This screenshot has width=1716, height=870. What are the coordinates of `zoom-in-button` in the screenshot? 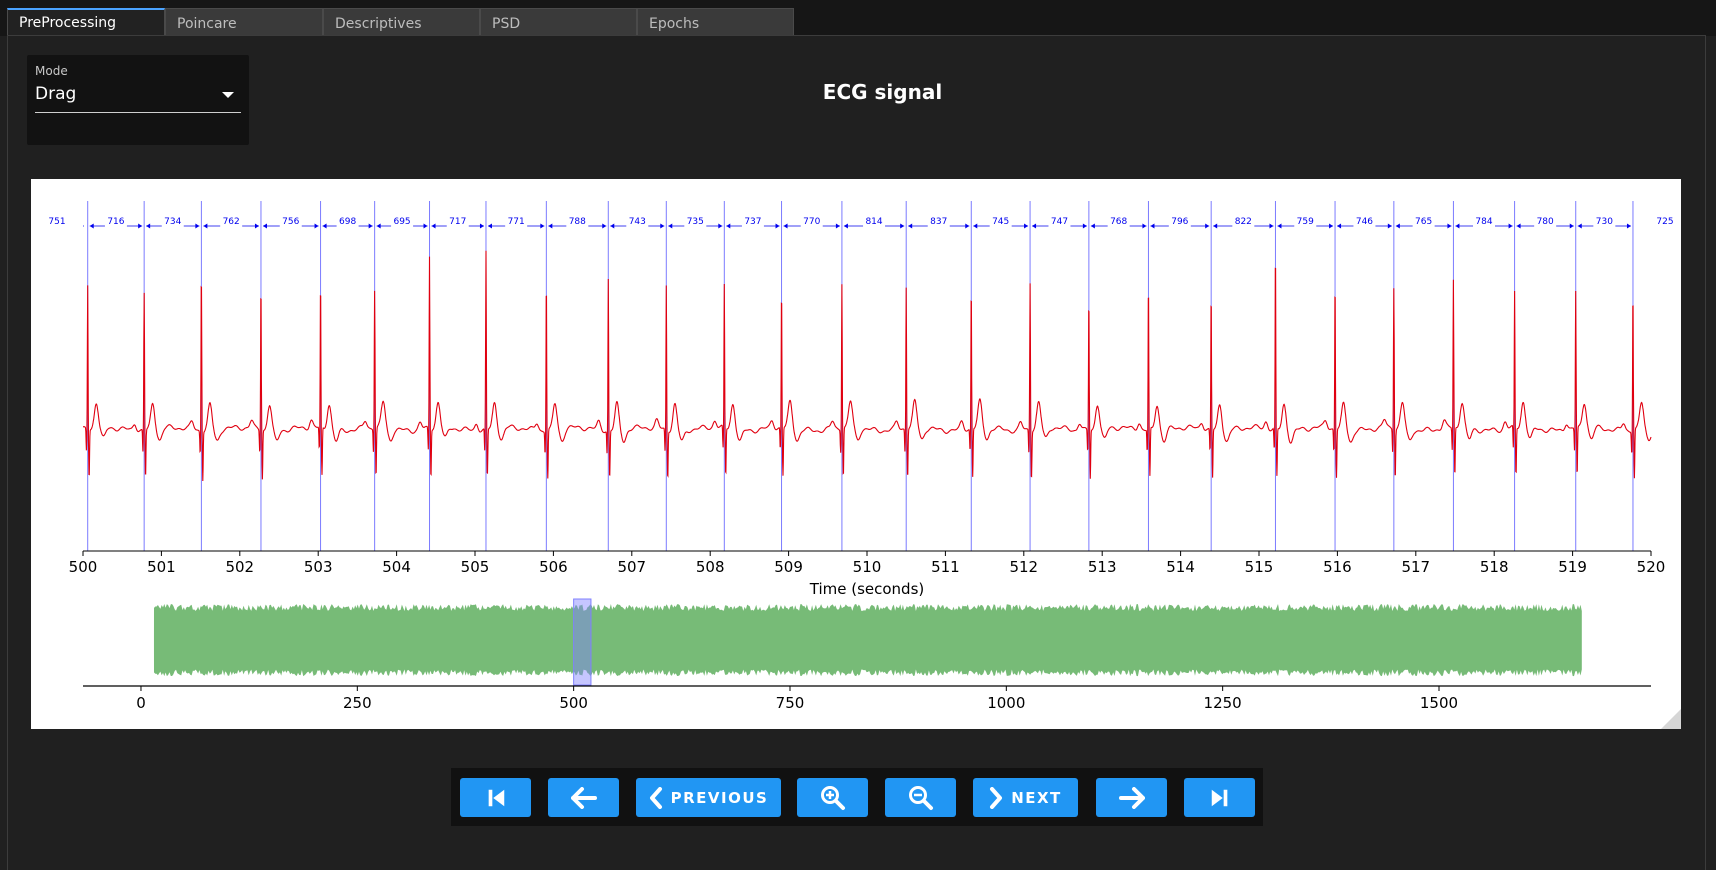 It's located at (832, 797).